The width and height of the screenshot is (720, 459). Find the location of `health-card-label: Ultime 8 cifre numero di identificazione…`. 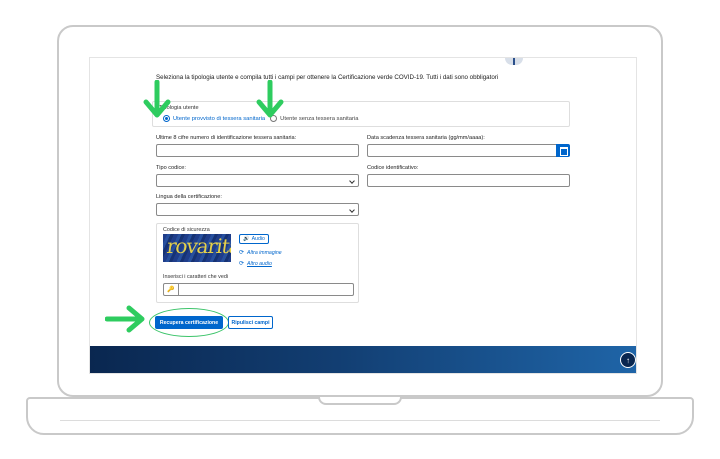

health-card-label: Ultime 8 cifre numero di identificazione… is located at coordinates (226, 138).